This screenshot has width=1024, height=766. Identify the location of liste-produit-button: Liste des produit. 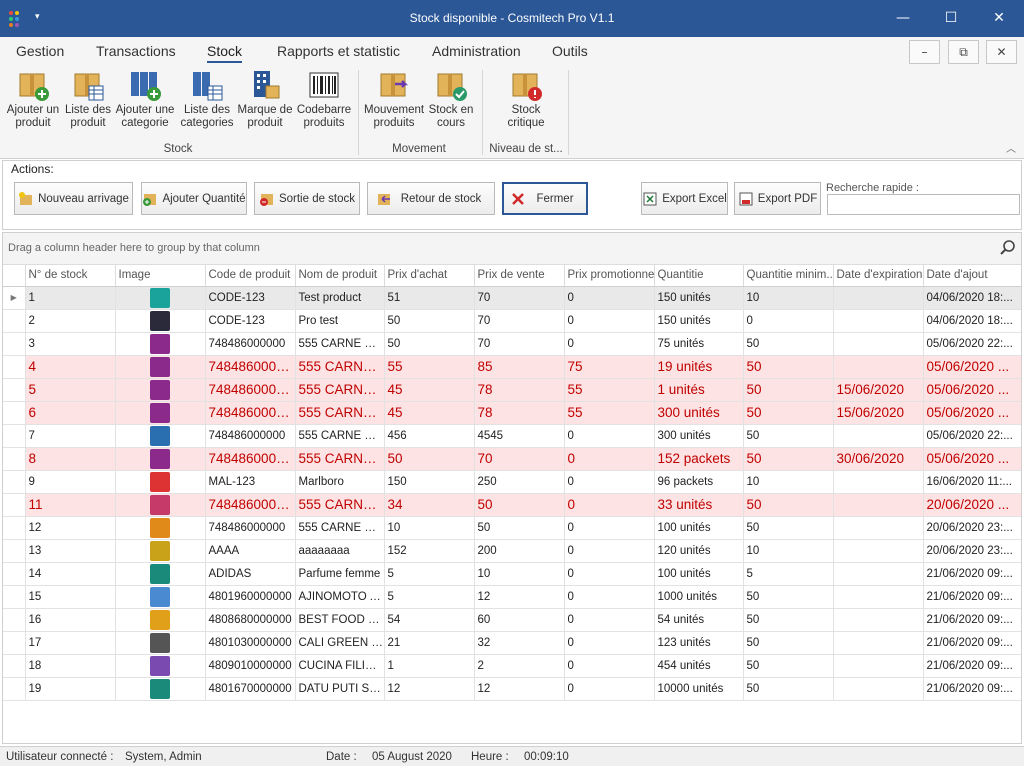
(88, 99).